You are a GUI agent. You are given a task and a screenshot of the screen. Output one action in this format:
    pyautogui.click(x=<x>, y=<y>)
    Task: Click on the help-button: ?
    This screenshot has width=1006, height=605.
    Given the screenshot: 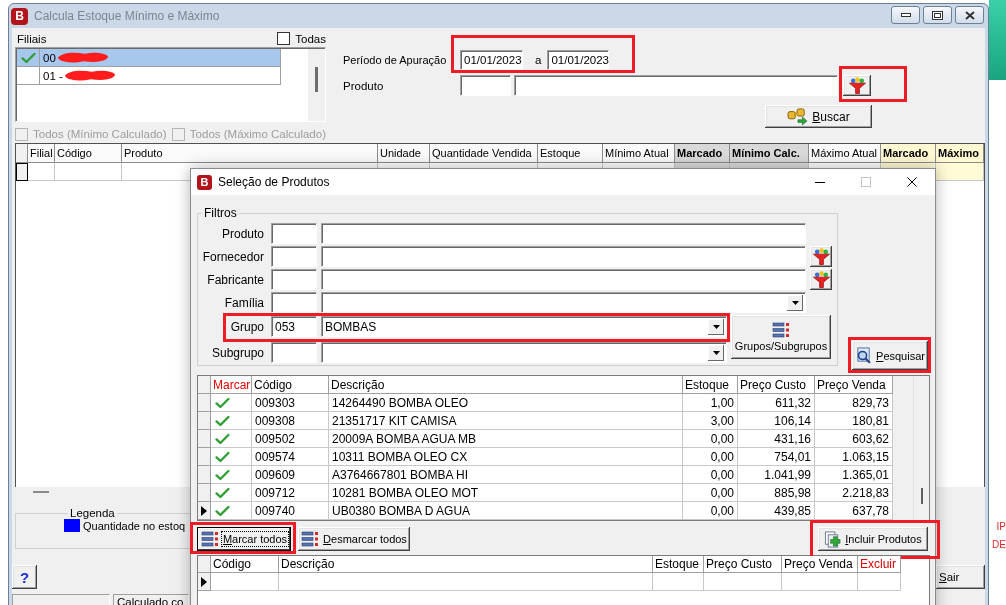 What is the action you would take?
    pyautogui.click(x=24, y=577)
    